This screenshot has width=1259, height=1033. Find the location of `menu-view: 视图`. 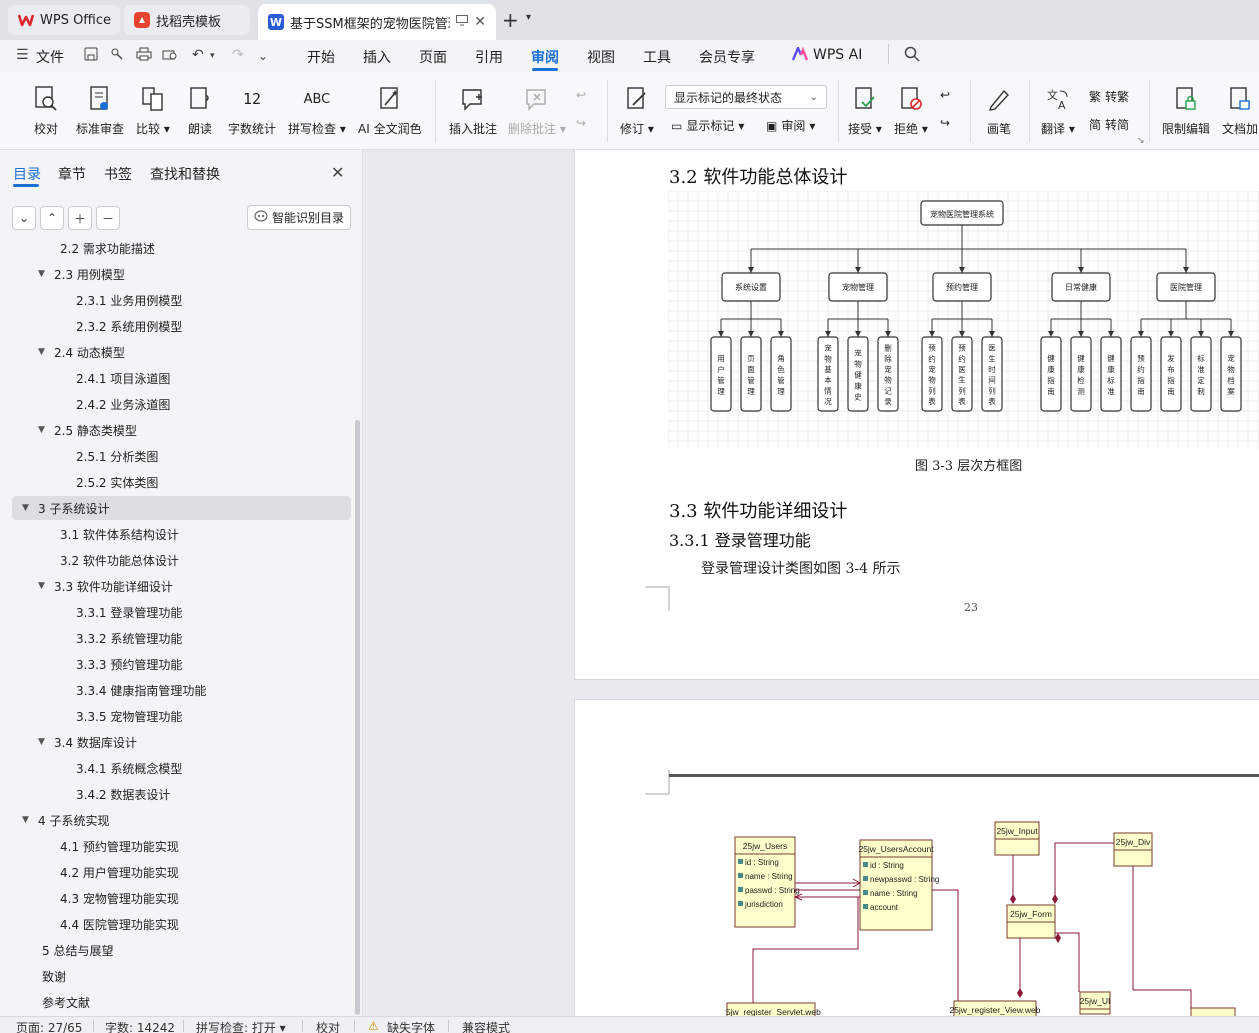

menu-view: 视图 is located at coordinates (601, 57).